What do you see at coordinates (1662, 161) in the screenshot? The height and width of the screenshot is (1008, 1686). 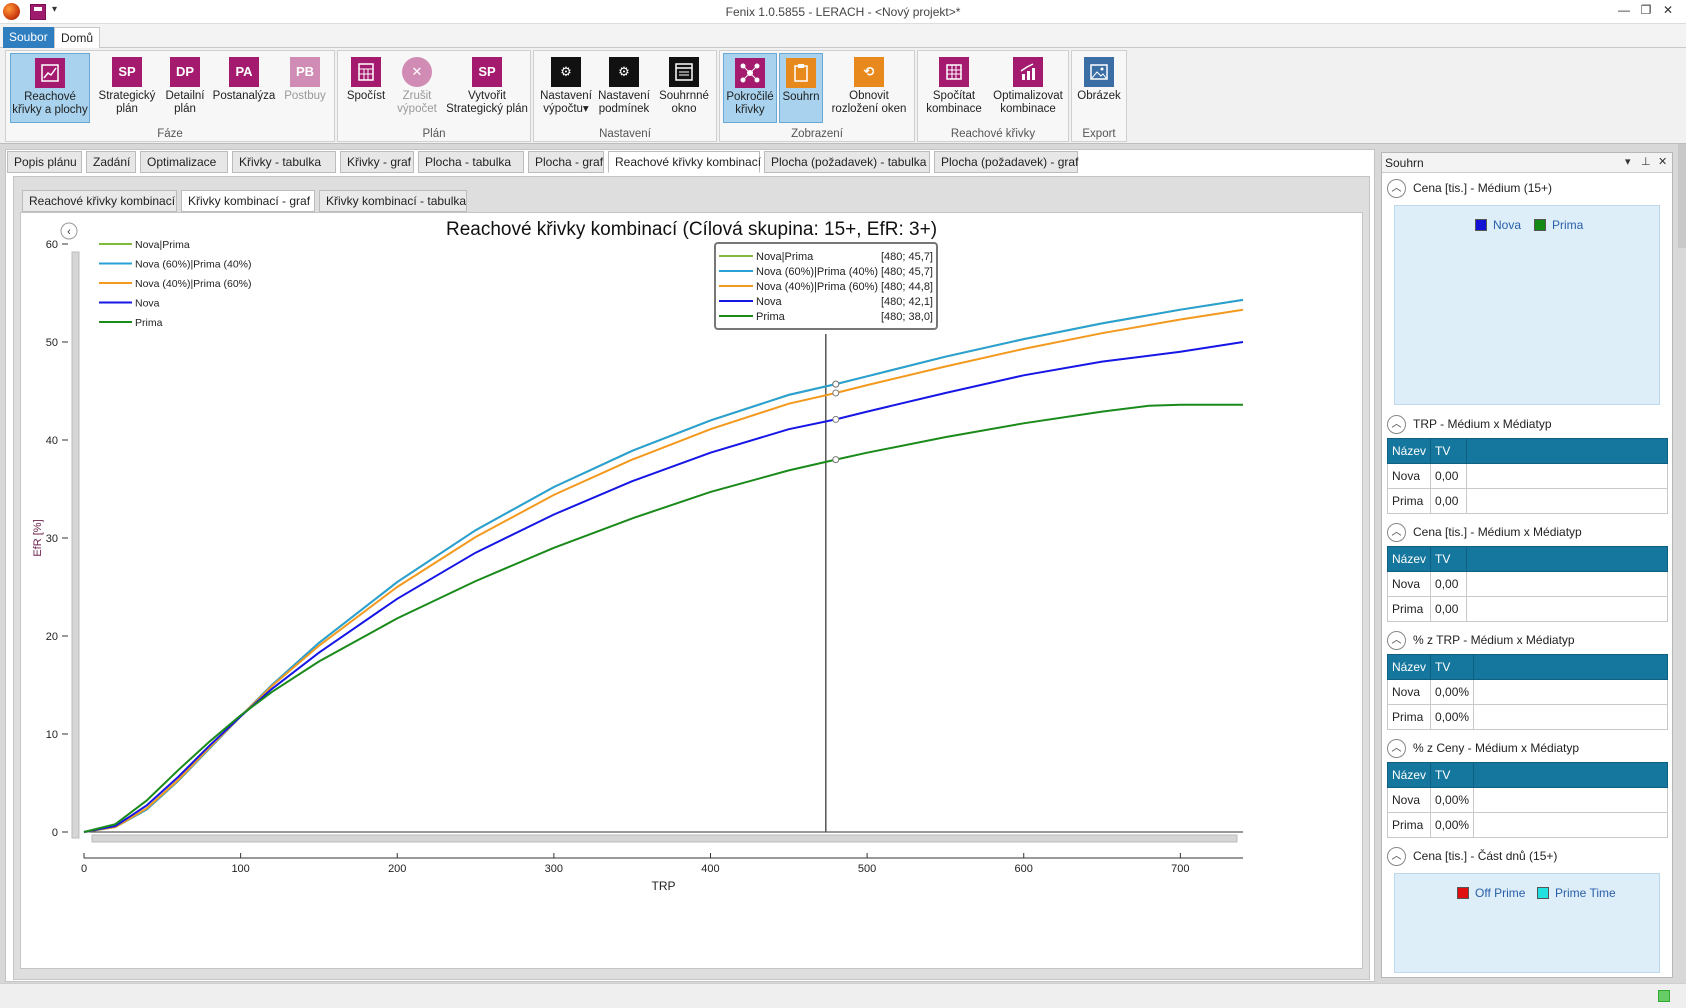 I see `panel-close-icon: ✕` at bounding box center [1662, 161].